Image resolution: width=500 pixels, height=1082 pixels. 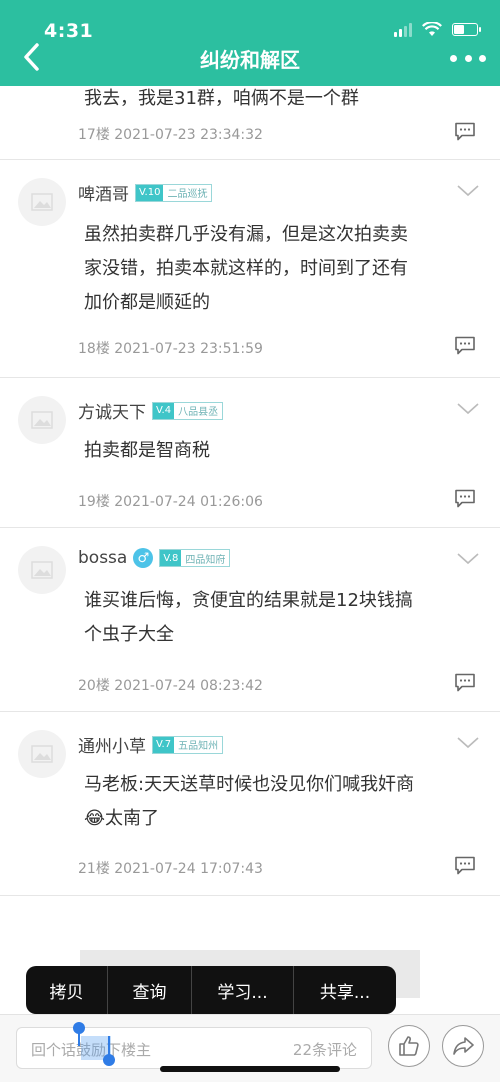 What do you see at coordinates (250, 123) in the screenshot?
I see `post-item-partial: 我去，我是31群，咱俩不是一个群 17楼 2021-07-23 23:34:32` at bounding box center [250, 123].